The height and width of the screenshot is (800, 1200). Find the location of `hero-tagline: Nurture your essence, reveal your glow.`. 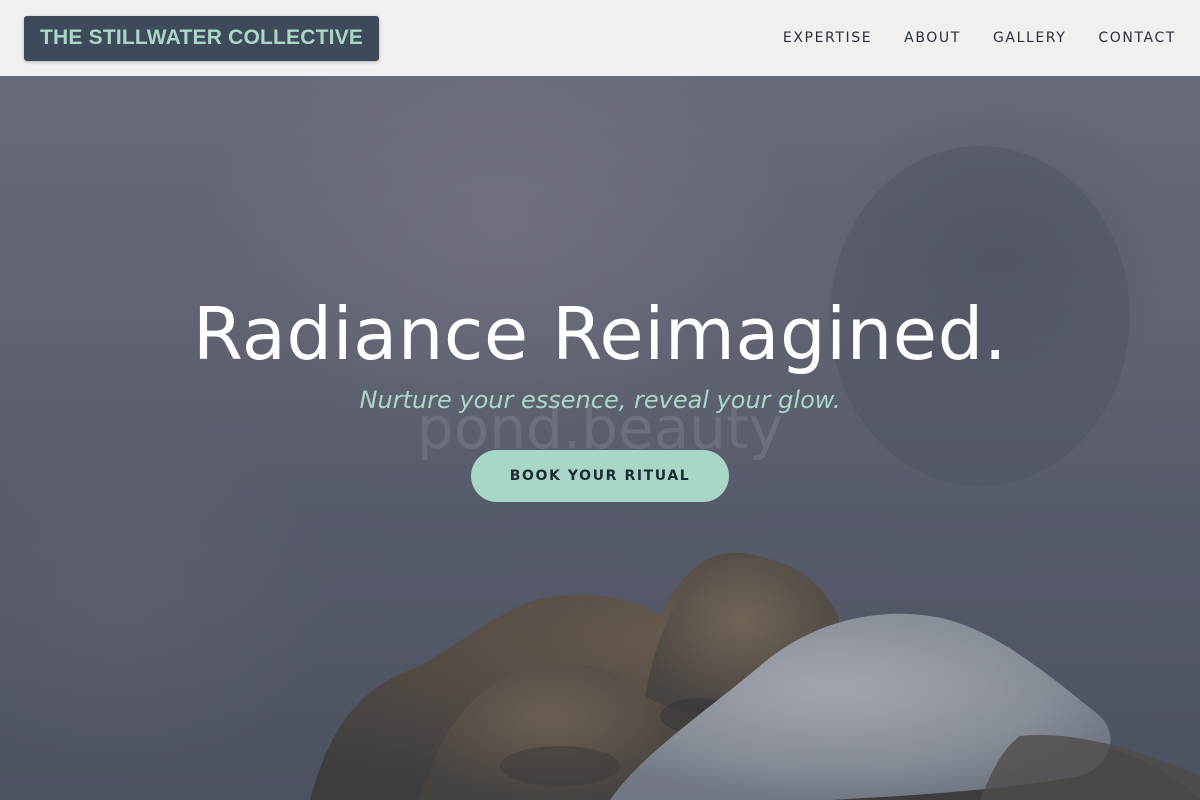

hero-tagline: Nurture your essence, reveal your glow. is located at coordinates (600, 400).